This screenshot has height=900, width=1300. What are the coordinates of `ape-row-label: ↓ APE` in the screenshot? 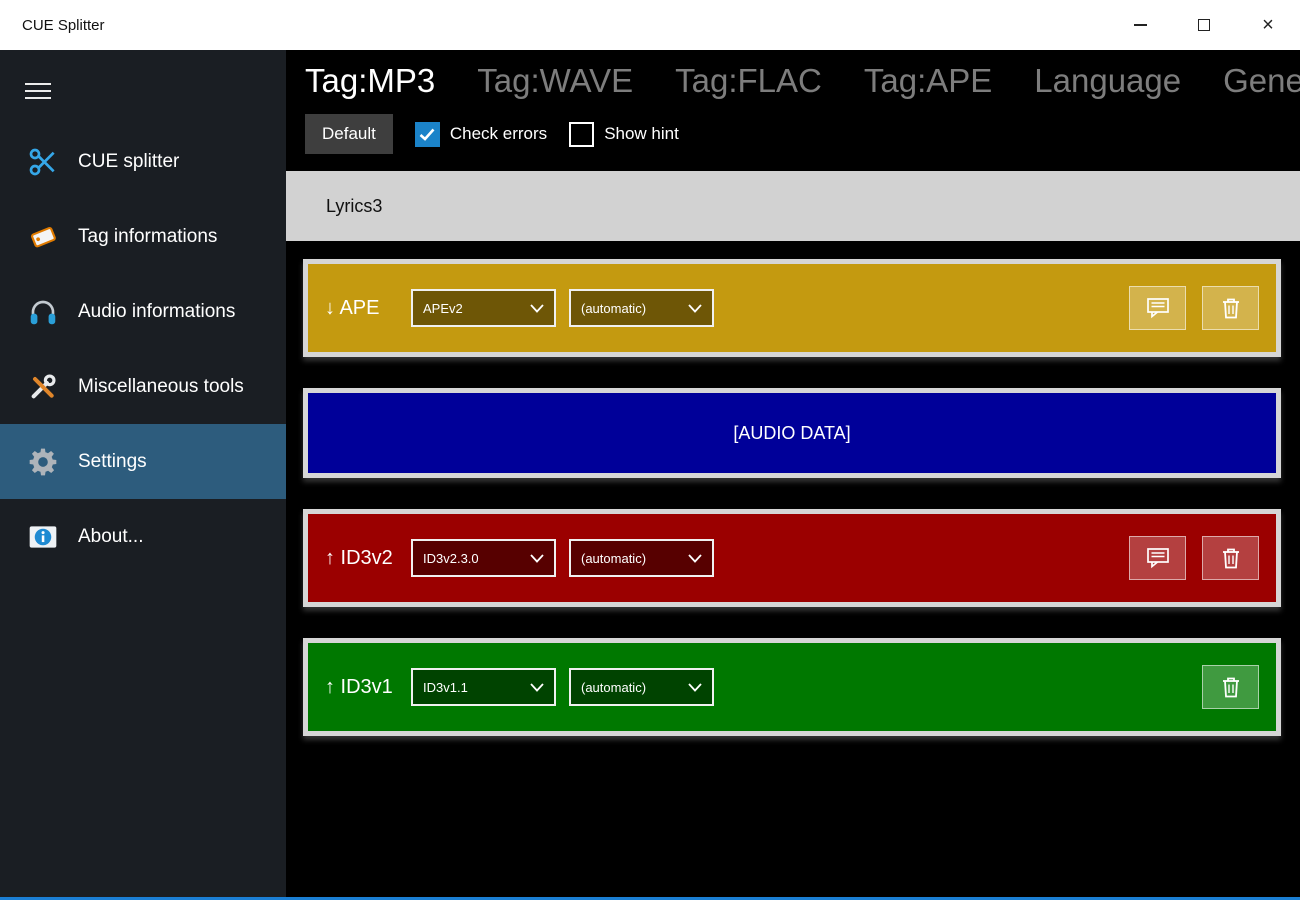 It's located at (352, 307).